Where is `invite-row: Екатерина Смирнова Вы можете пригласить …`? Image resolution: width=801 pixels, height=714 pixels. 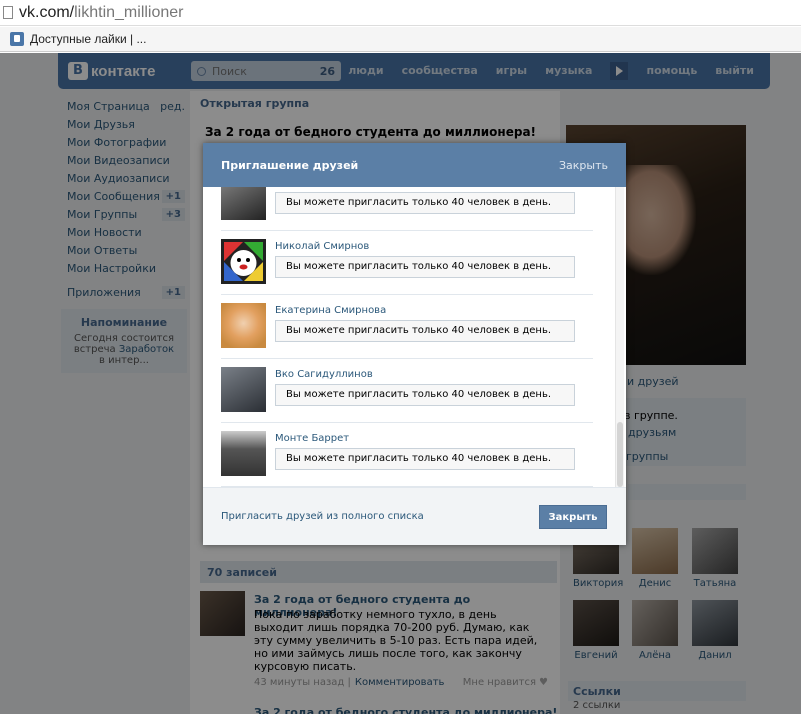 invite-row: Екатерина Смирнова Вы можете пригласить … is located at coordinates (407, 327).